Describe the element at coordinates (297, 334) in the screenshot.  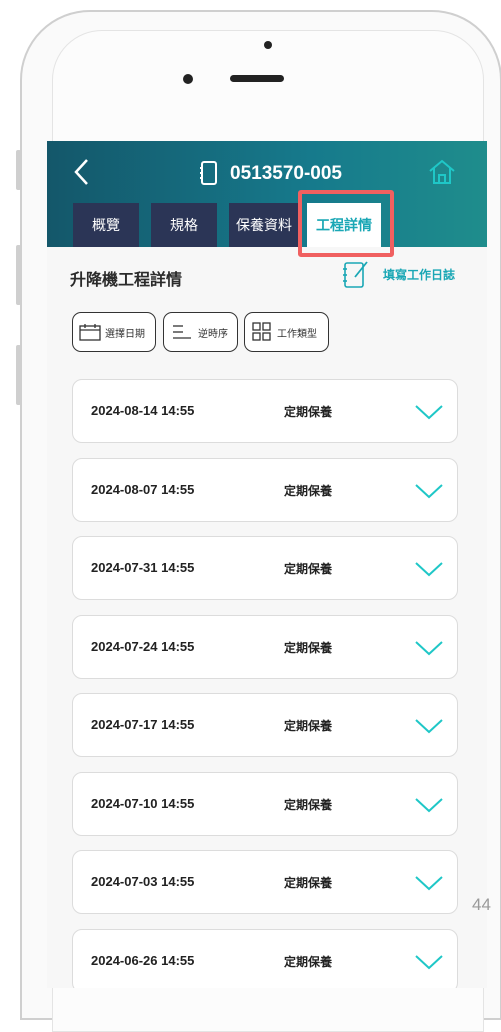
I see `filter-label: 工作類型` at that location.